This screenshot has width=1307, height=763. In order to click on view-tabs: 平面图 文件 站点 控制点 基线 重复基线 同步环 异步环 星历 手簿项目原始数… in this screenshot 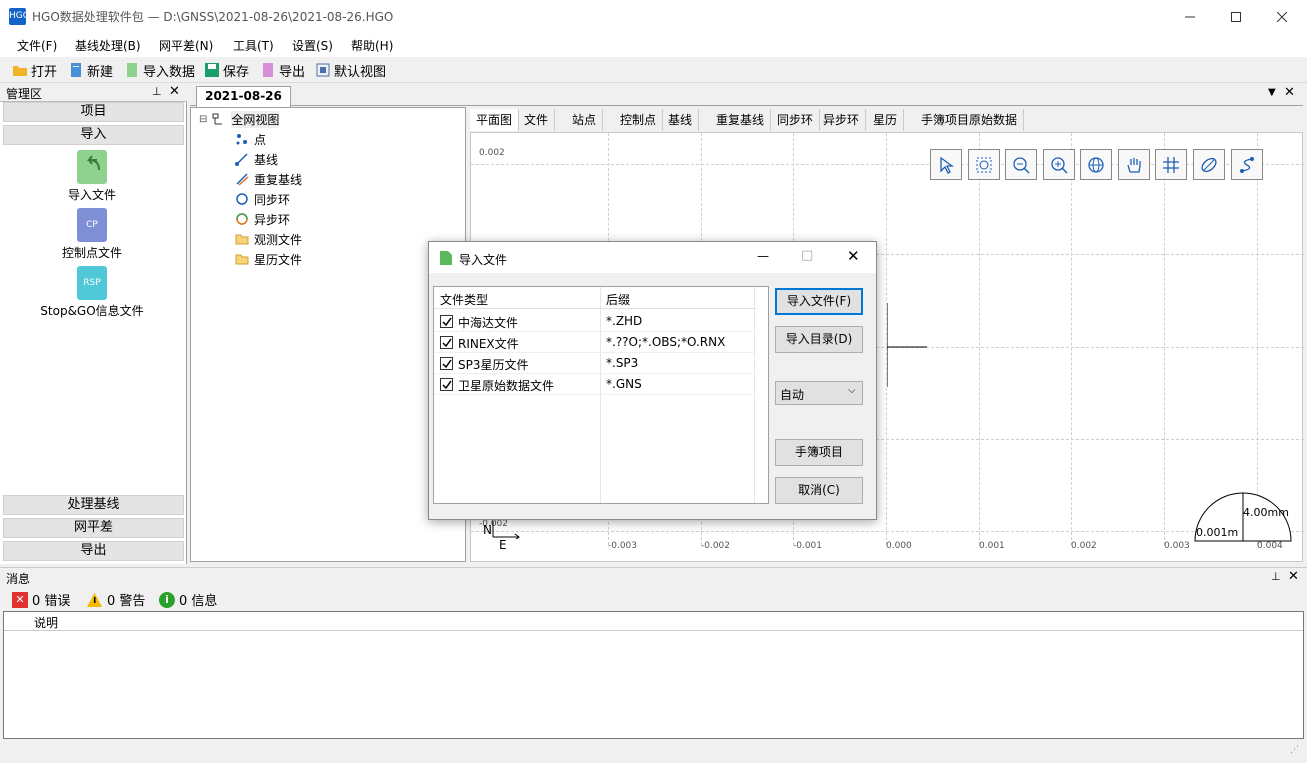, I will do `click(886, 120)`.